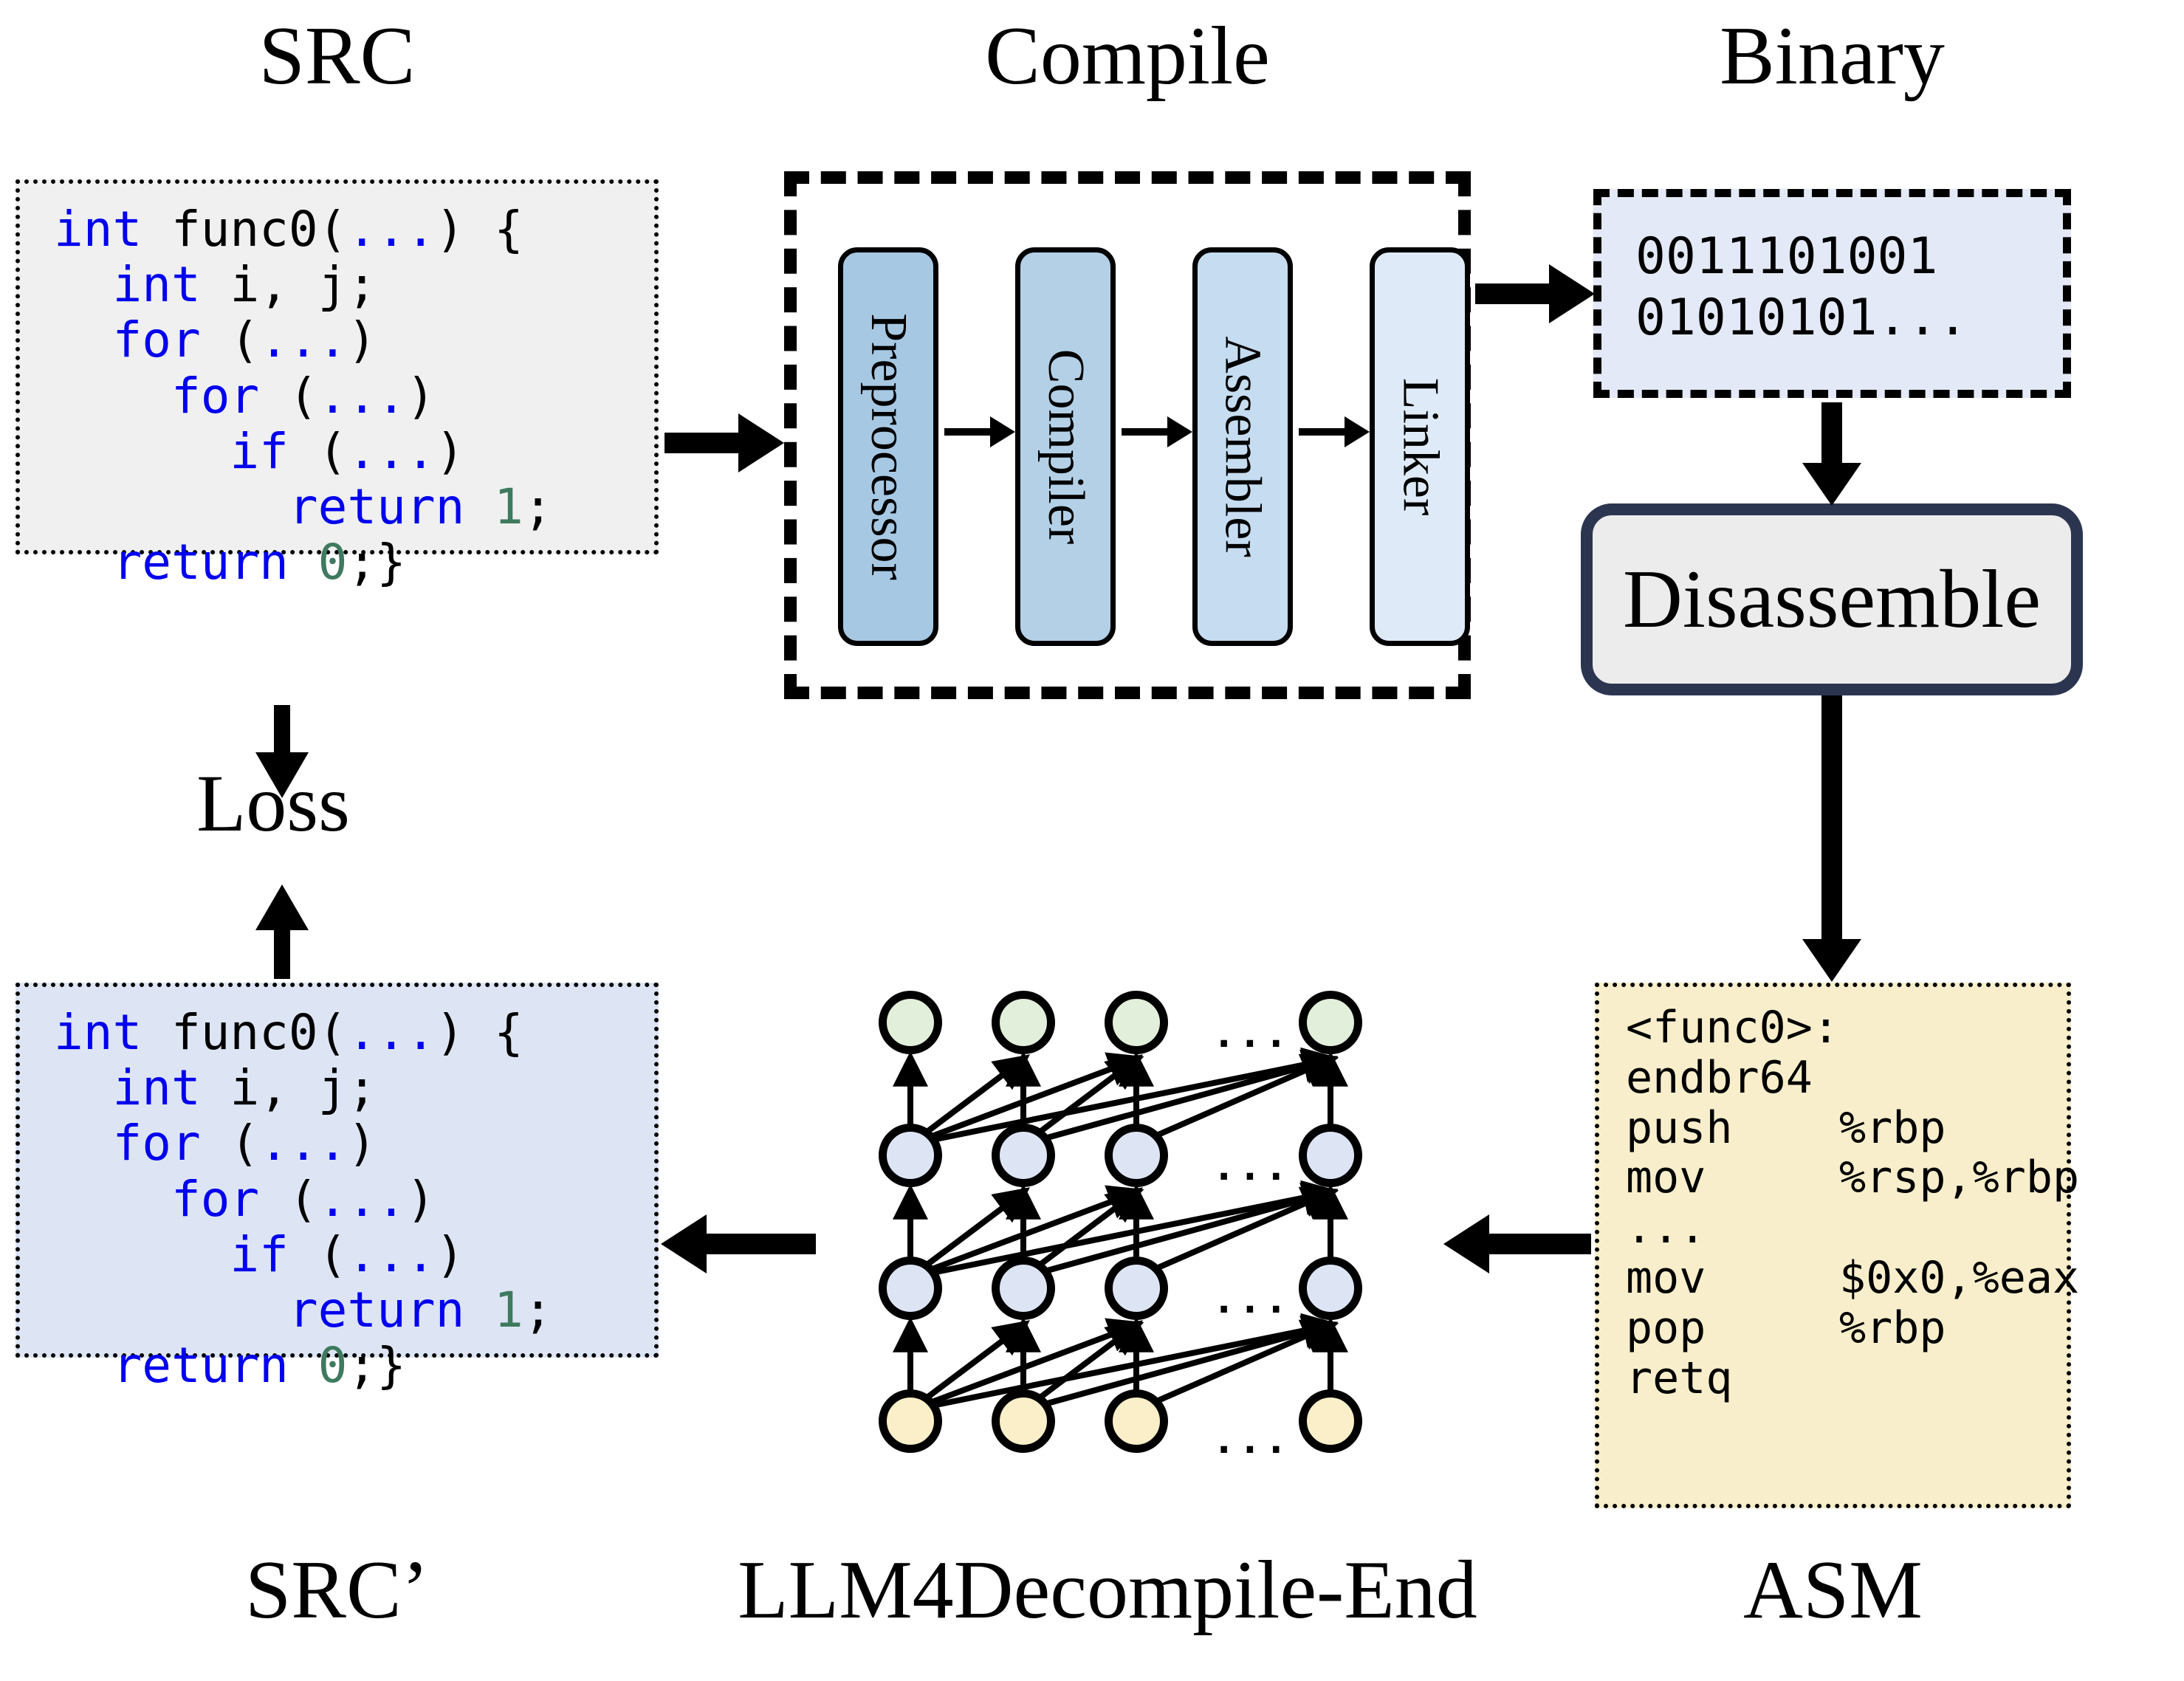 The width and height of the screenshot is (2184, 1681). I want to click on arrow-asm-to-network, so click(1517, 1243).